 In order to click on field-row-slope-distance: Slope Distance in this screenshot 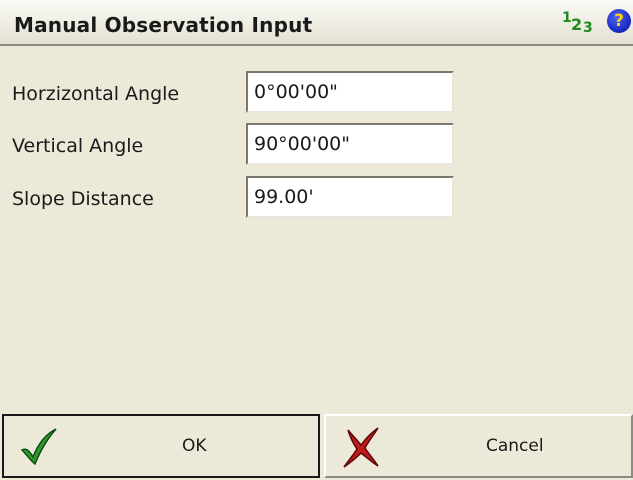, I will do `click(316, 198)`.